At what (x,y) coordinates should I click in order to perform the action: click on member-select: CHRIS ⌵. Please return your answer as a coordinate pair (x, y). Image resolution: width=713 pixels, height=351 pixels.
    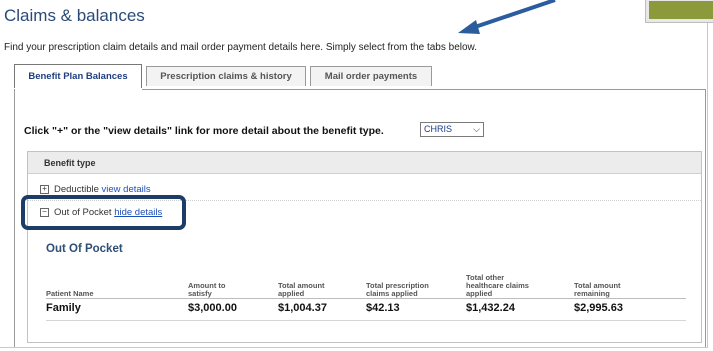
    Looking at the image, I should click on (452, 129).